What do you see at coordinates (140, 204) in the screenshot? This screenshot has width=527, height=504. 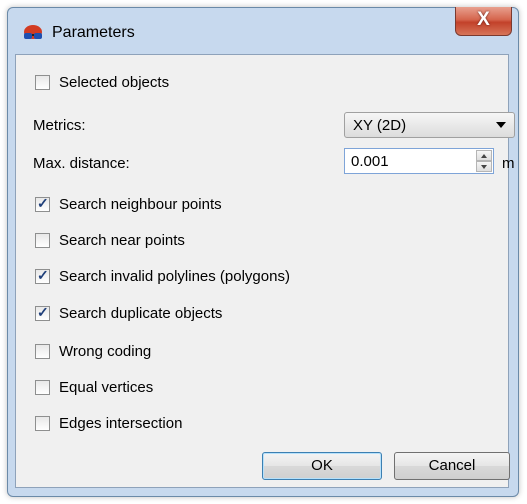 I see `option-label: Search neighbour points` at bounding box center [140, 204].